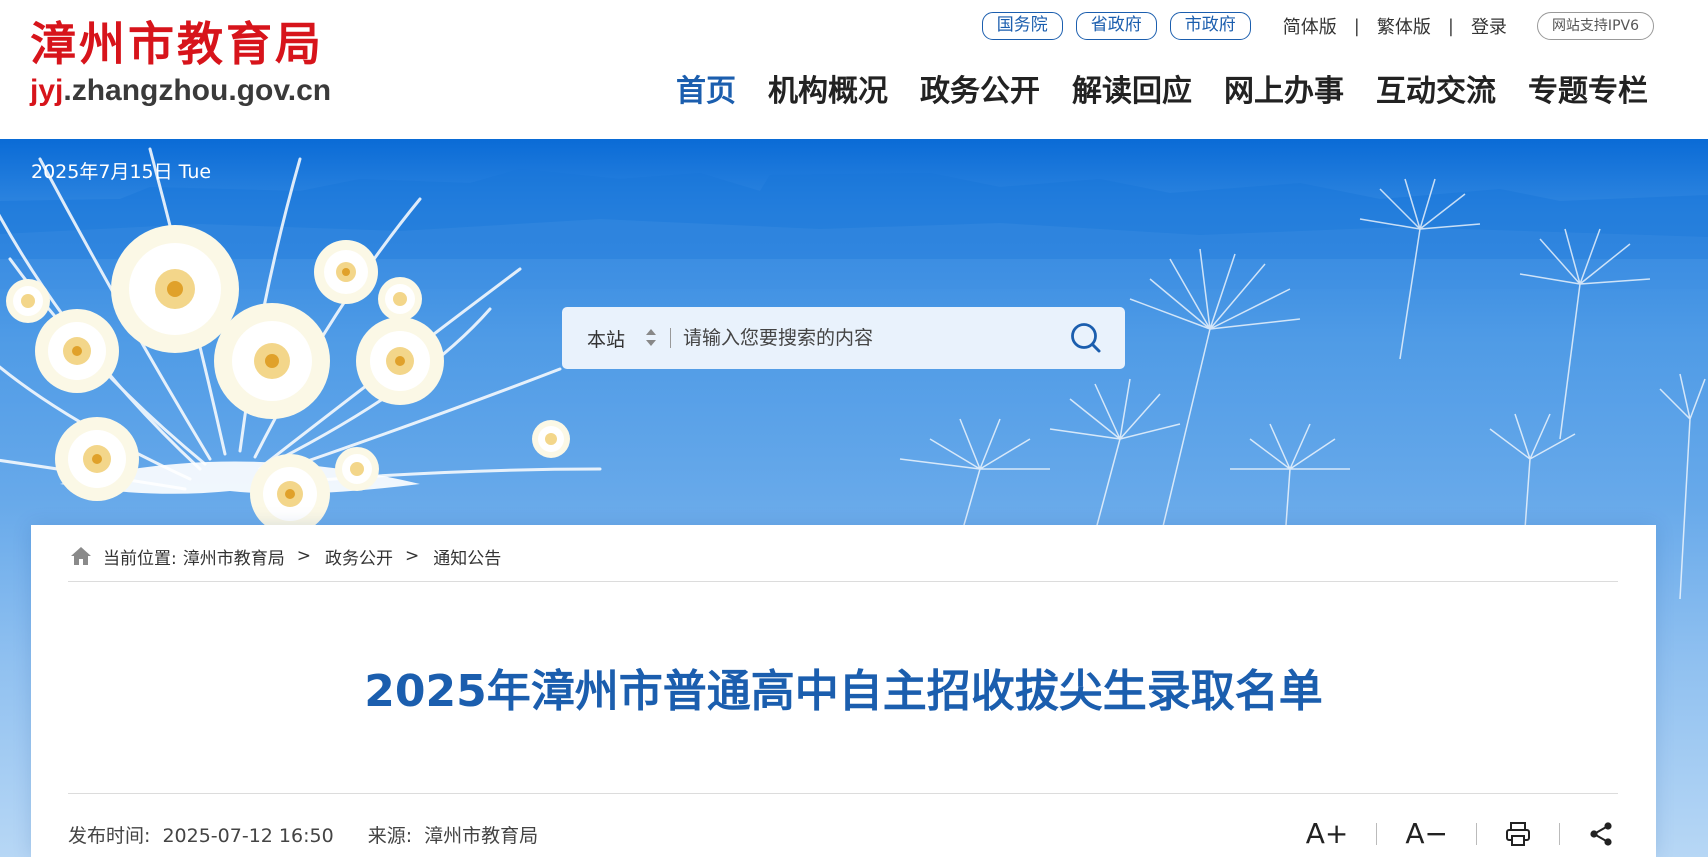 This screenshot has height=857, width=1708. I want to click on share-button, so click(1601, 834).